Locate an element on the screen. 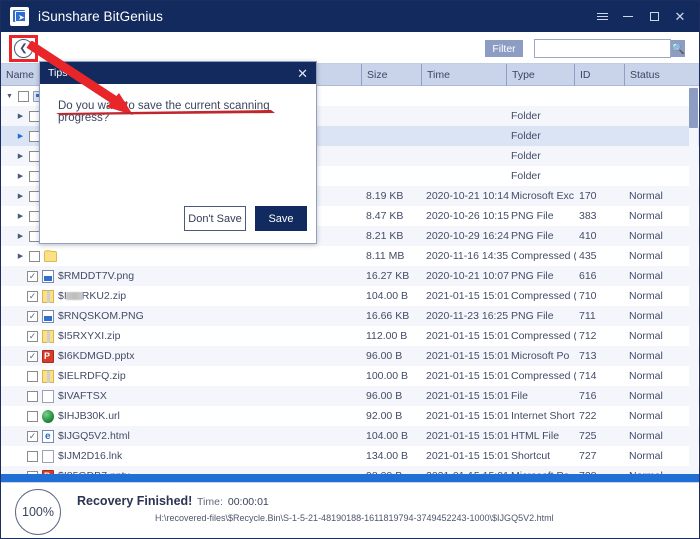 This screenshot has width=700, height=539. search-icon: 🔍 is located at coordinates (678, 48).